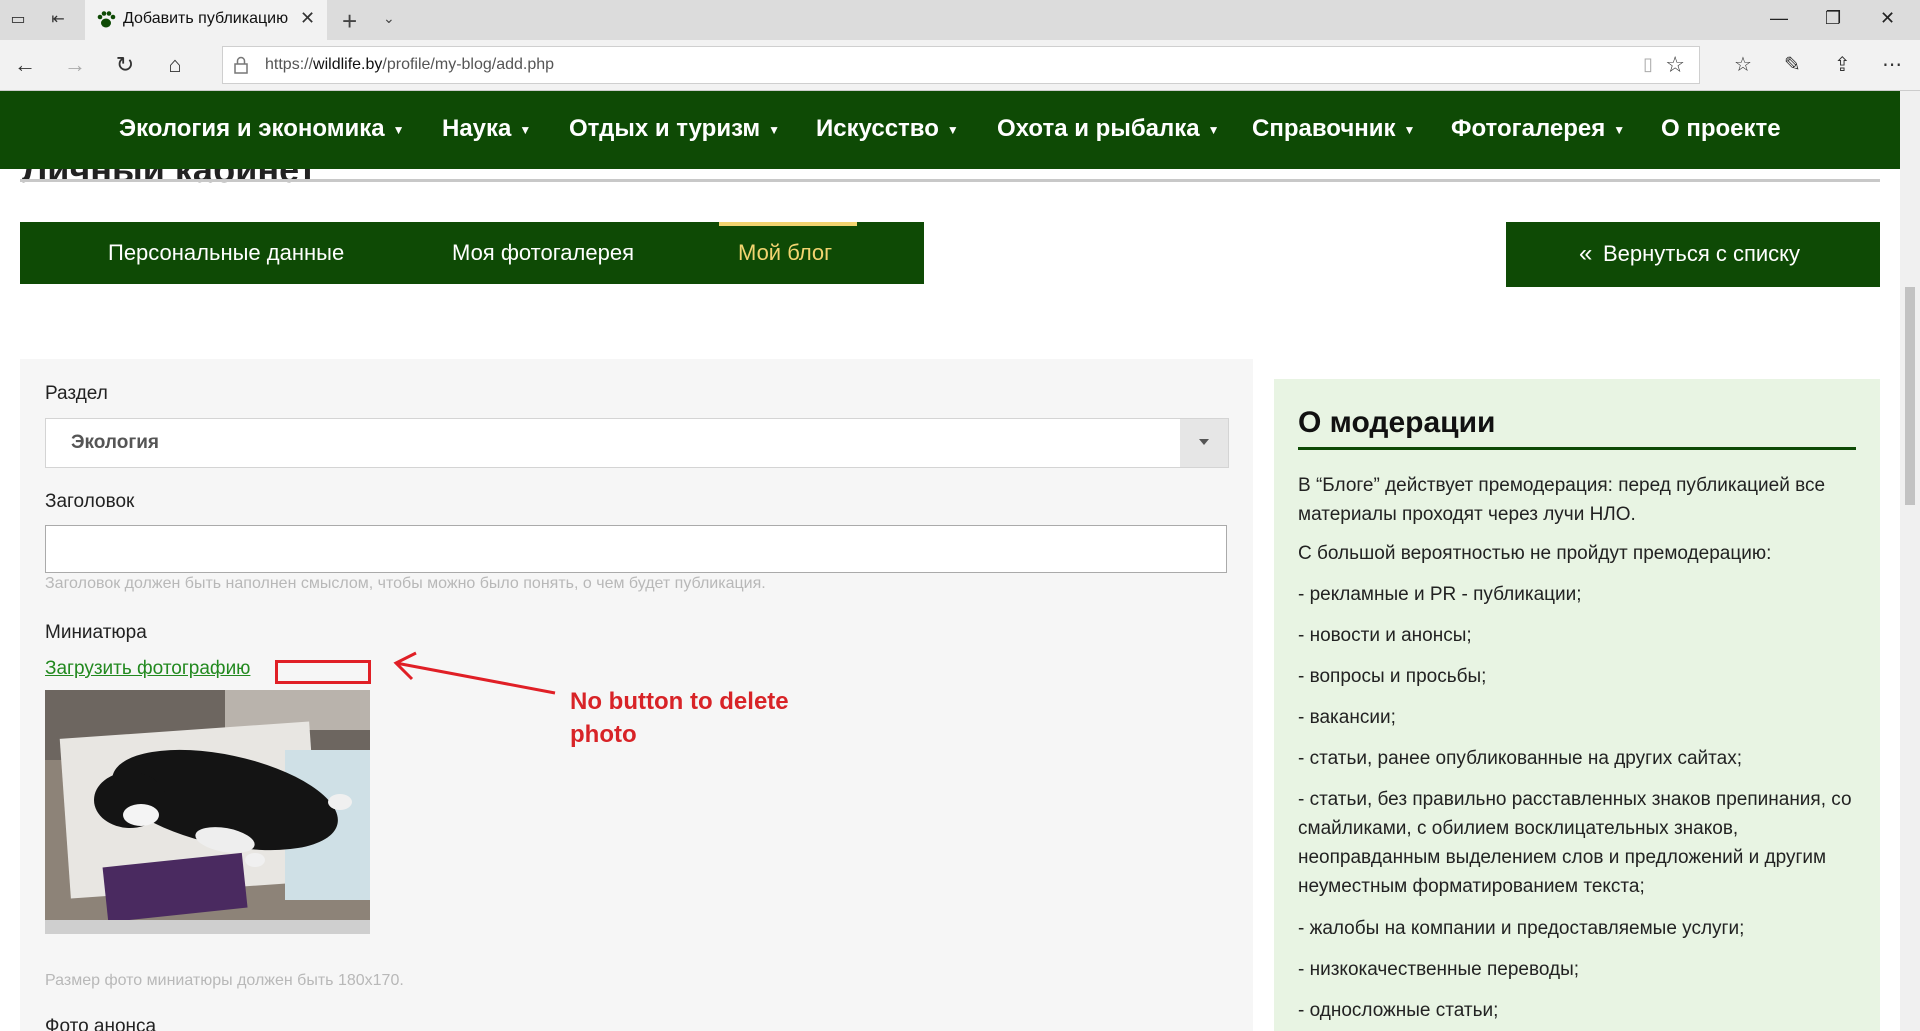 Image resolution: width=1920 pixels, height=1031 pixels. What do you see at coordinates (1702, 253) in the screenshot?
I see `back-to-list-label: Вернуться с списку` at bounding box center [1702, 253].